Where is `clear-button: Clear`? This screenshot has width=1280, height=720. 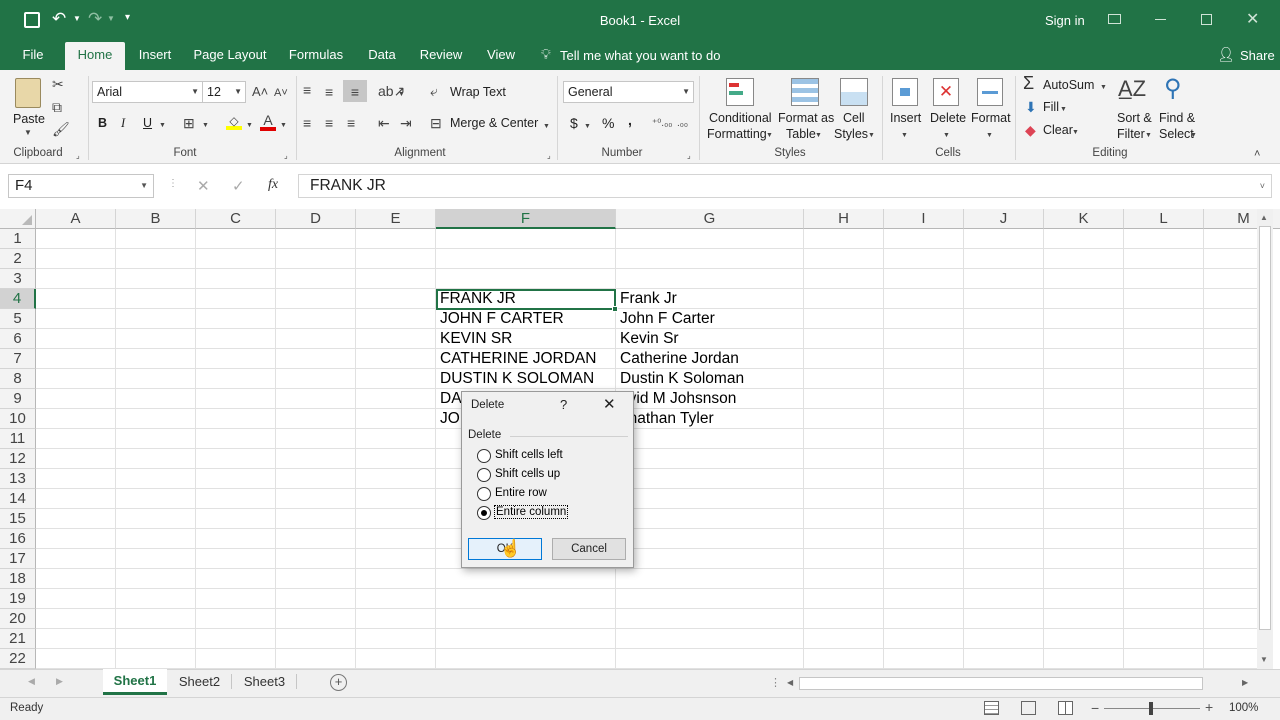
clear-button: Clear is located at coordinates (1058, 130).